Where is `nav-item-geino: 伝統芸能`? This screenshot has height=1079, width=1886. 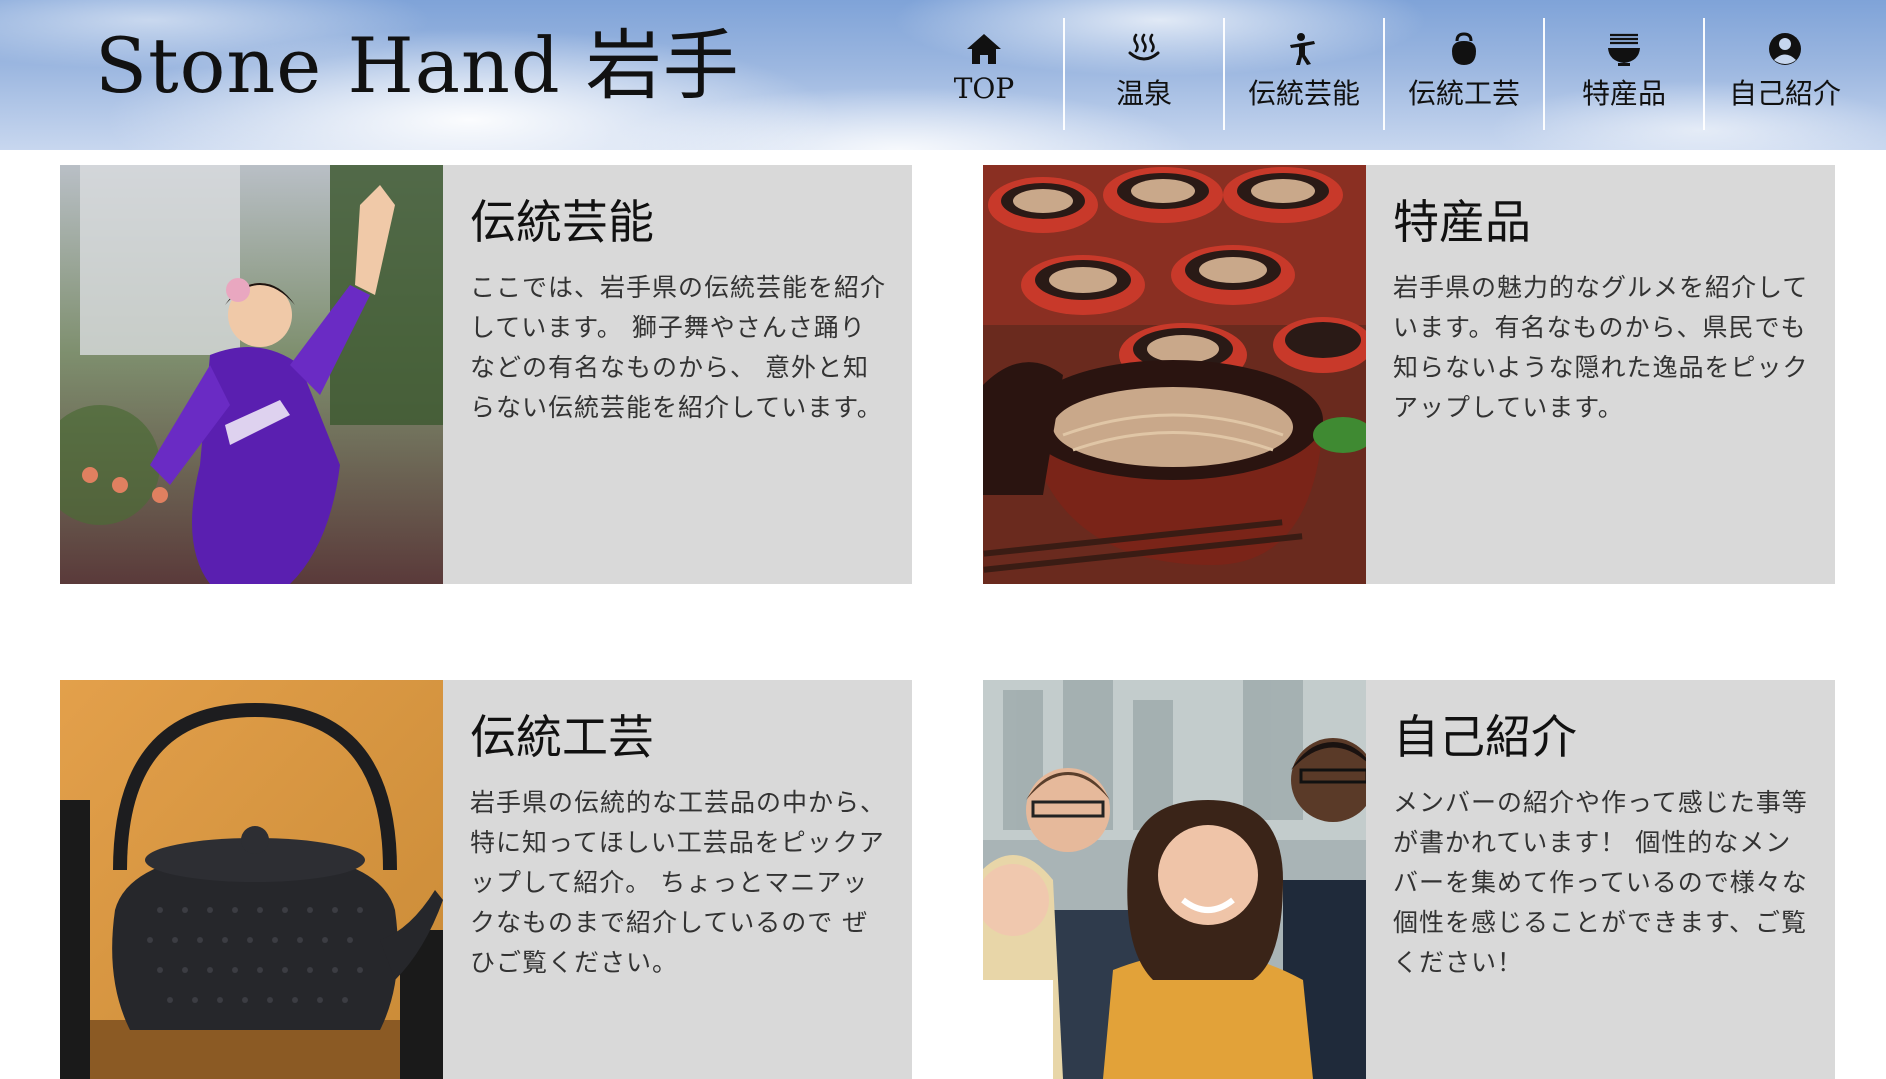 nav-item-geino: 伝統芸能 is located at coordinates (1305, 74).